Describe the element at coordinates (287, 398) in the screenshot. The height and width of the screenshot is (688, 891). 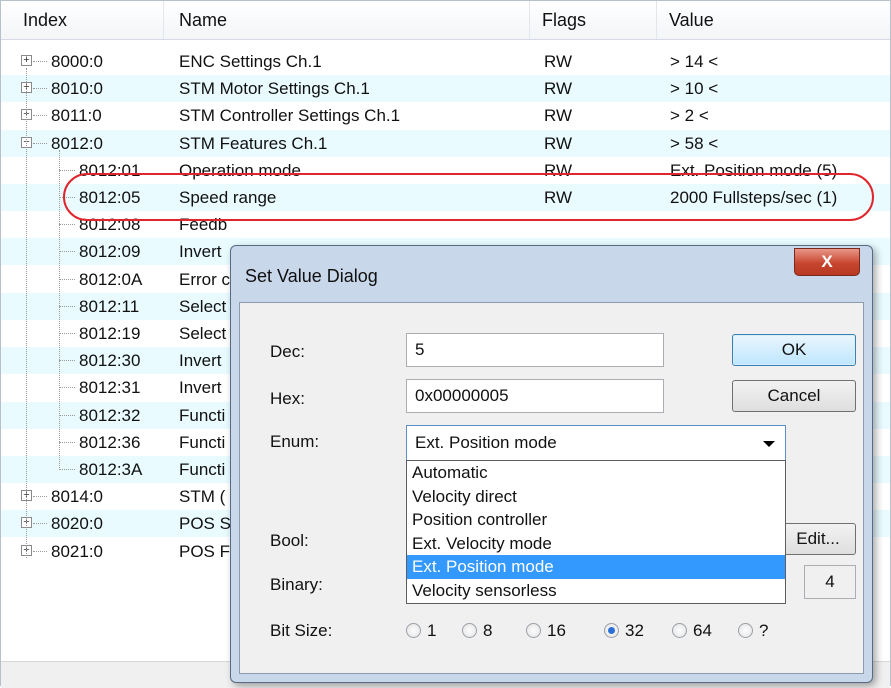
I see `hex-label: Hex:` at that location.